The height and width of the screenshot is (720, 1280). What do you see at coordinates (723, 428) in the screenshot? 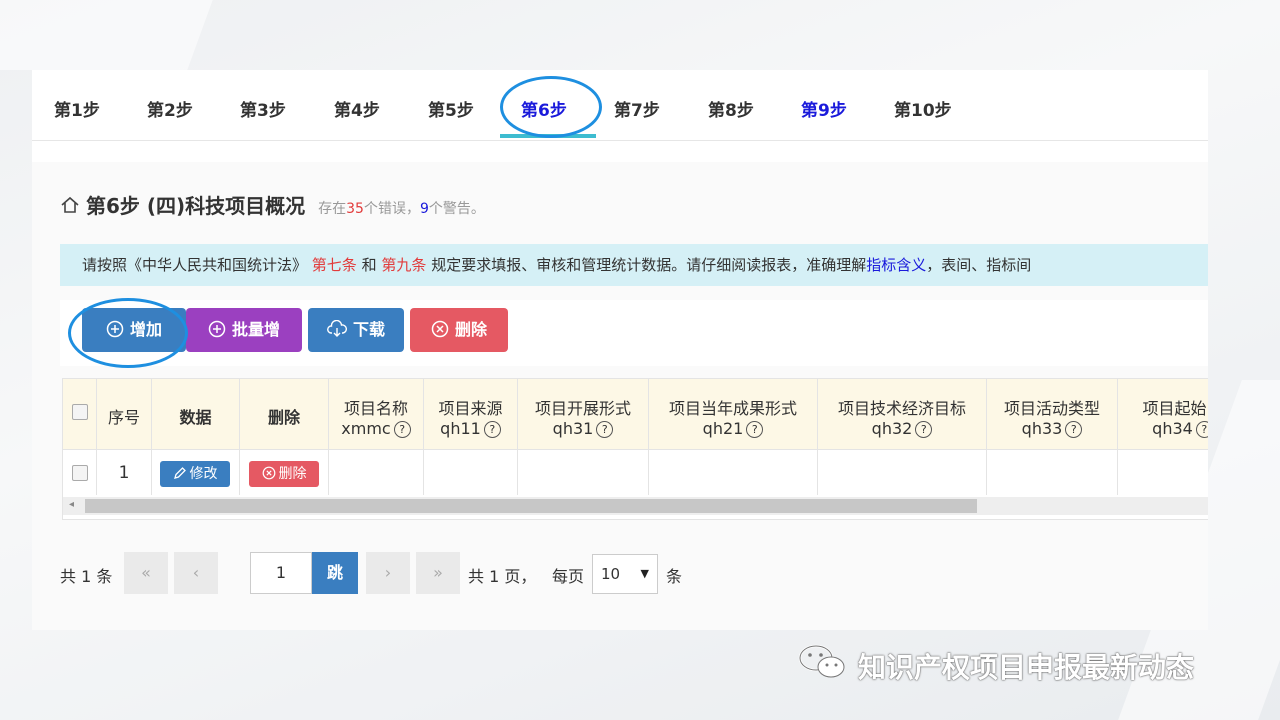
I see `header-result-code: qh21` at bounding box center [723, 428].